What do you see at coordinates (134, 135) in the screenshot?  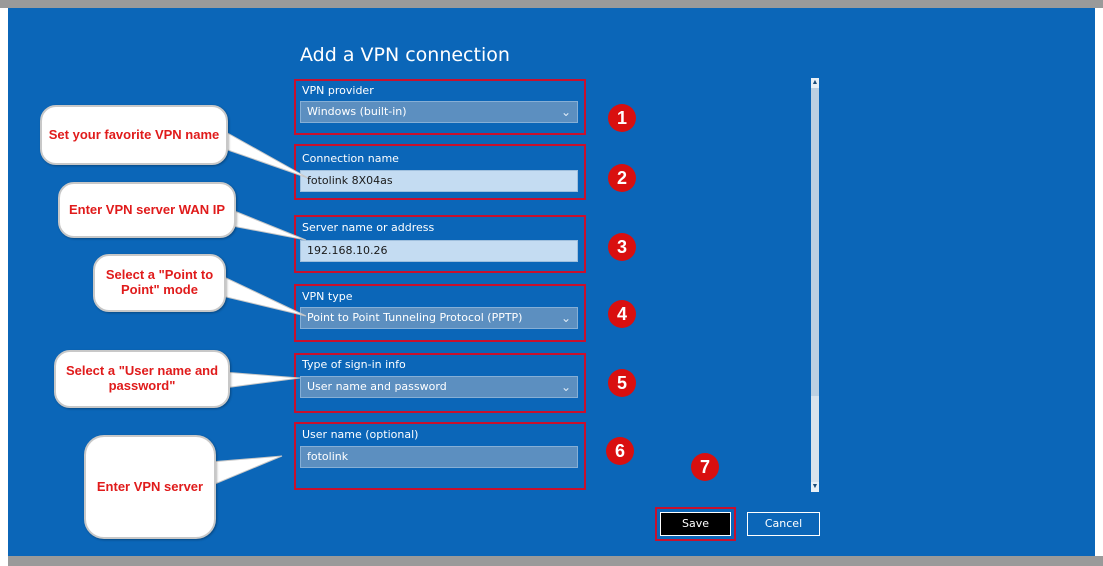 I see `callout-vpn-name: Set your favorite VPN name` at bounding box center [134, 135].